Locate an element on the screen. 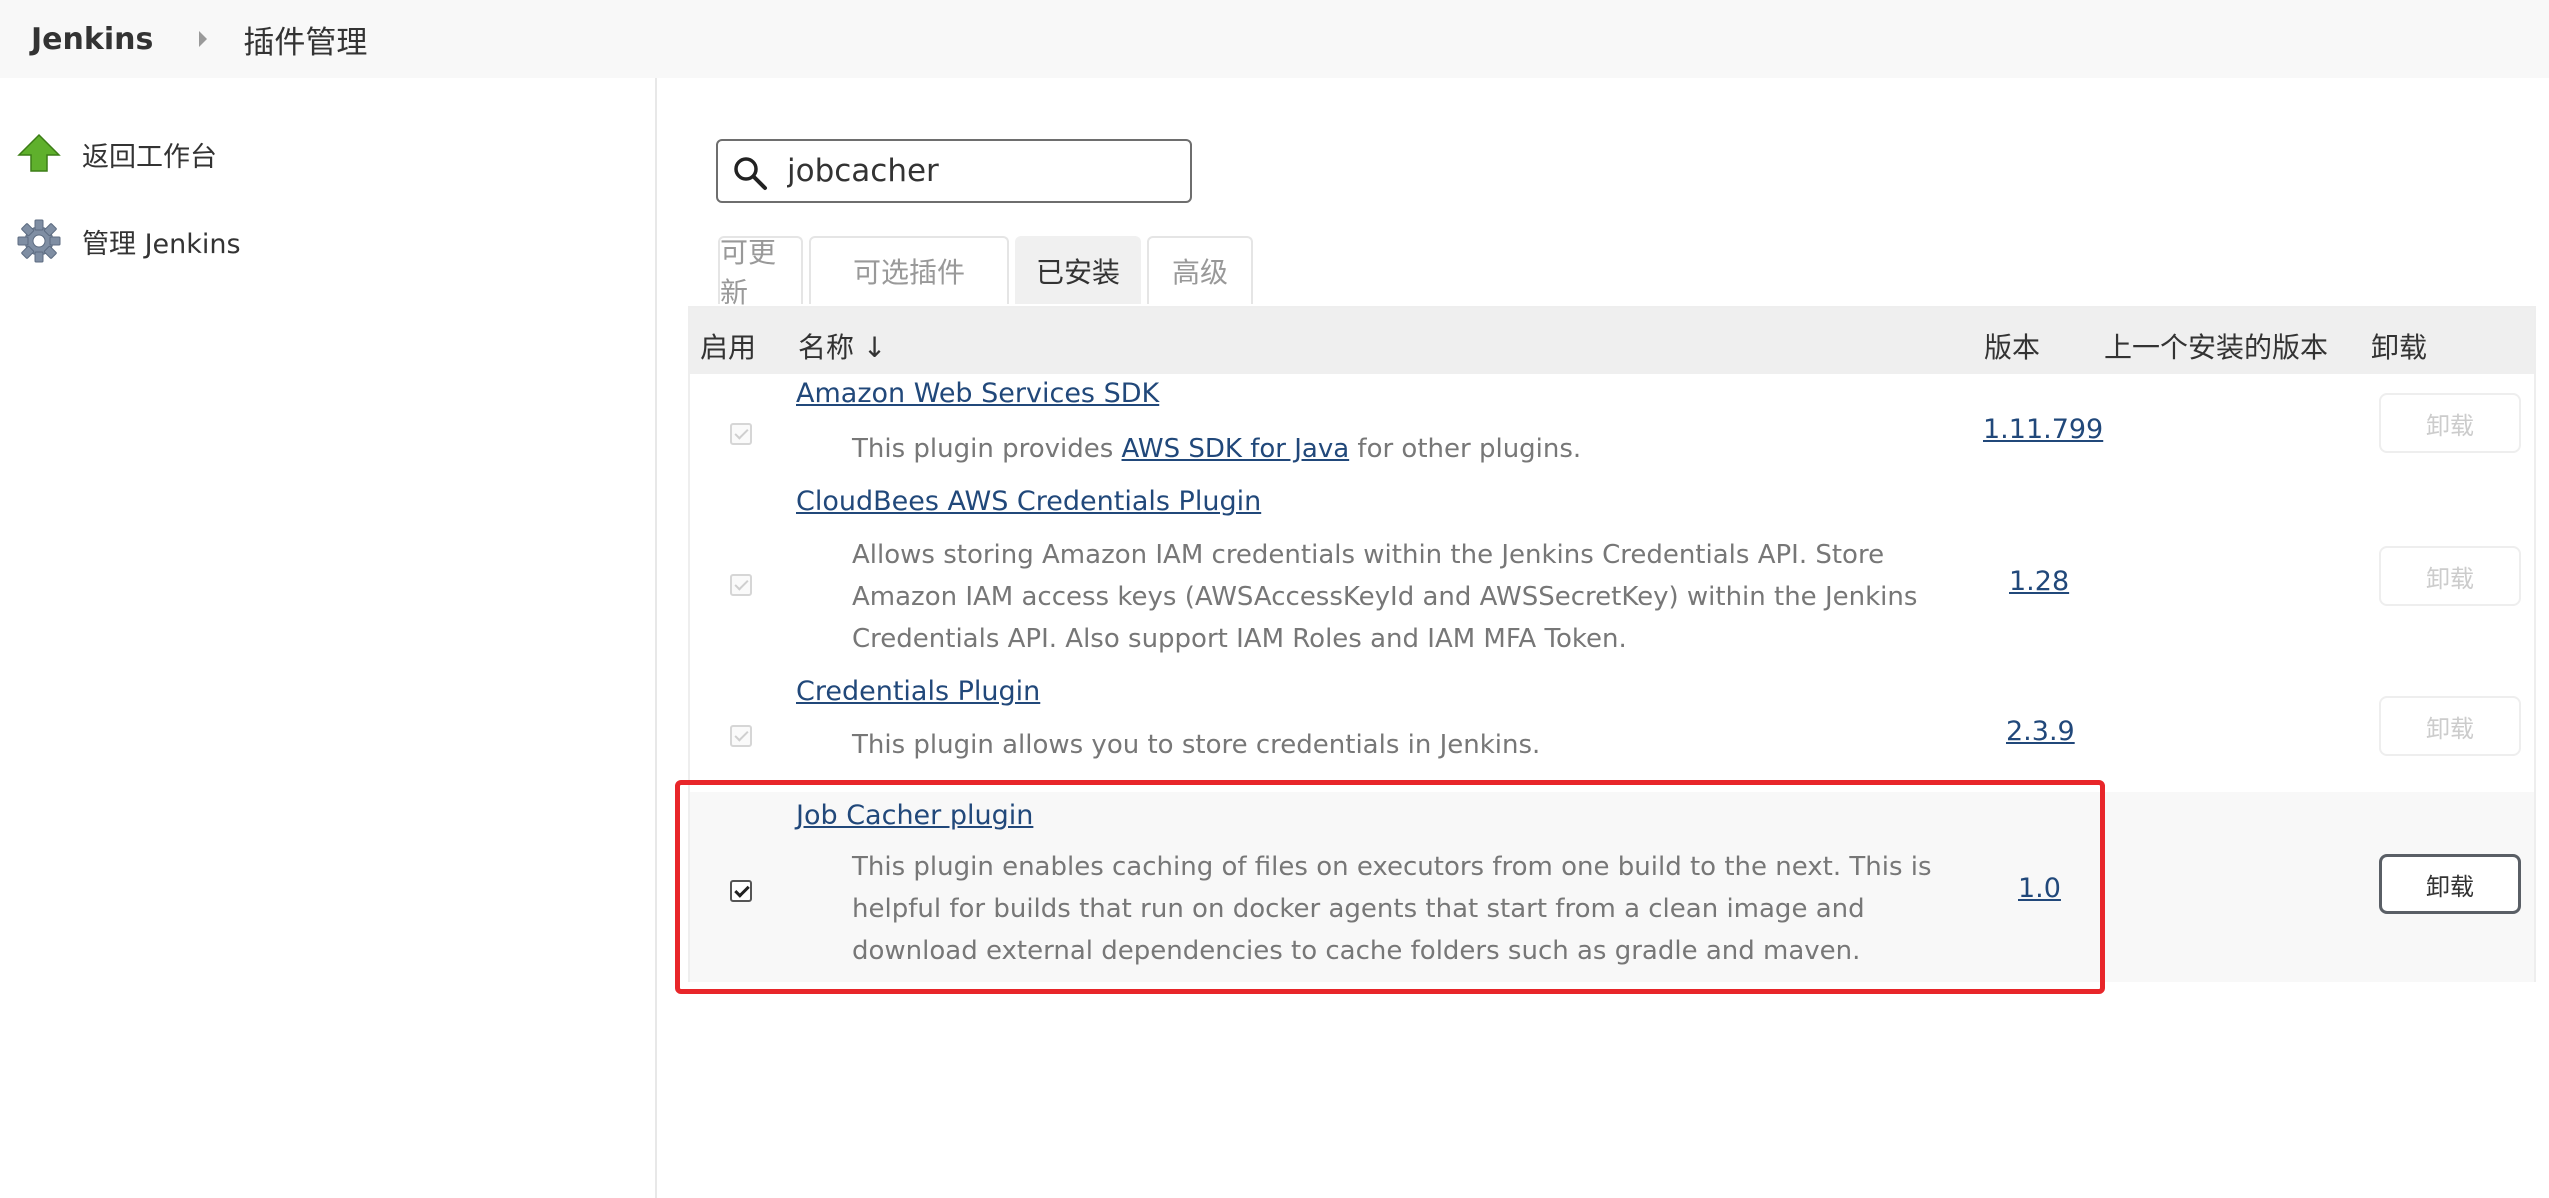  top-header: Jenkins 插件管理 is located at coordinates (1274, 39).